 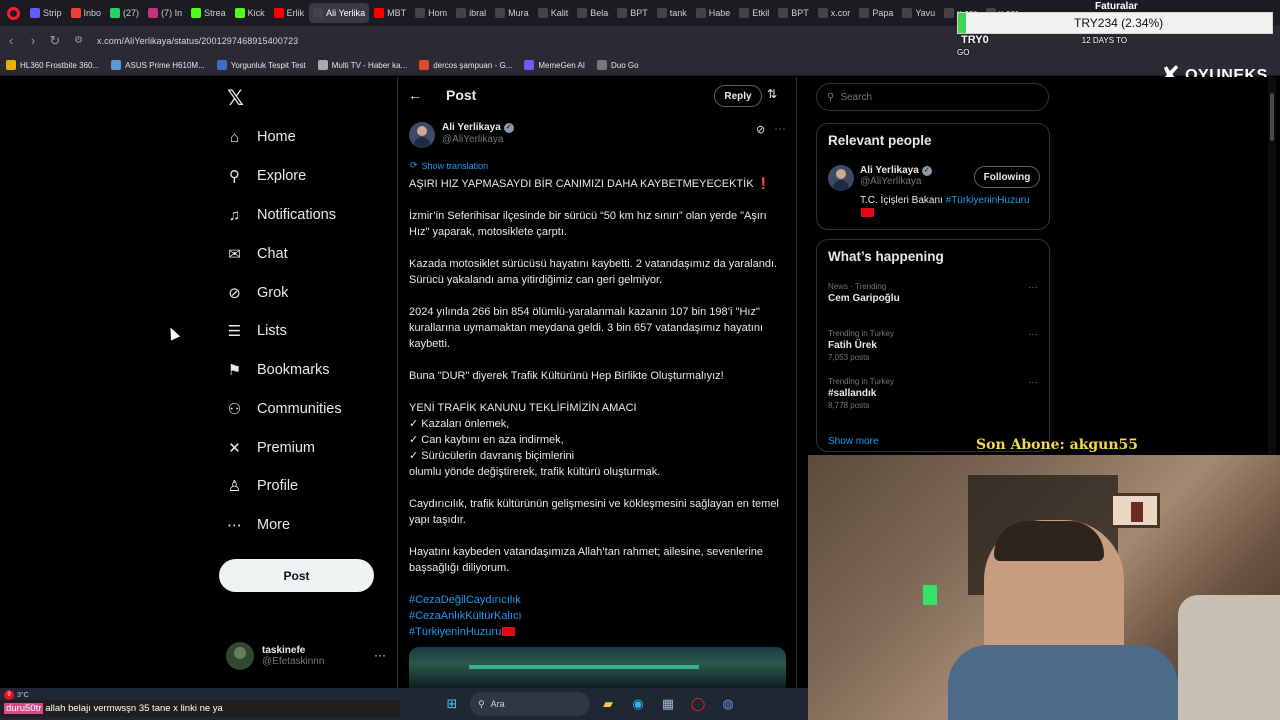 I want to click on hashtag-link: #CezaDeğilCaydırıcılık, so click(x=599, y=600).